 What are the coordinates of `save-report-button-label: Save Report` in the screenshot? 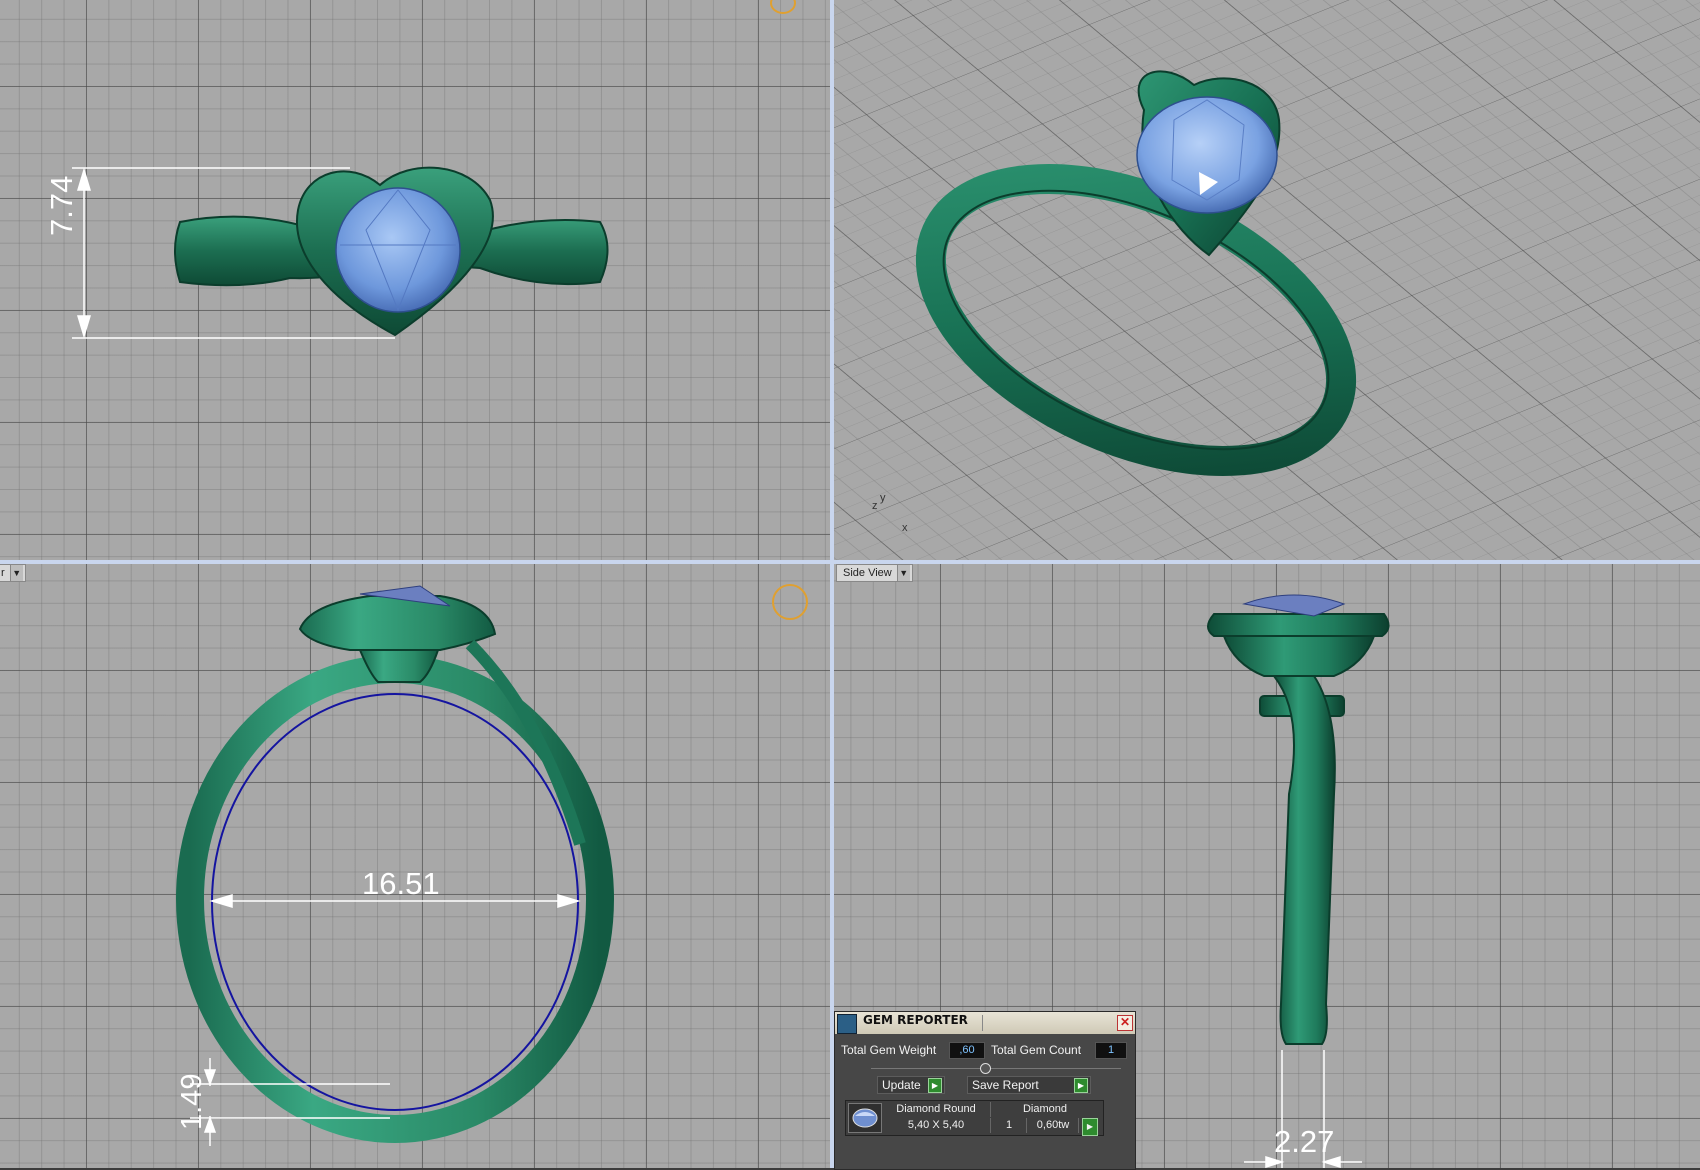 It's located at (1005, 1085).